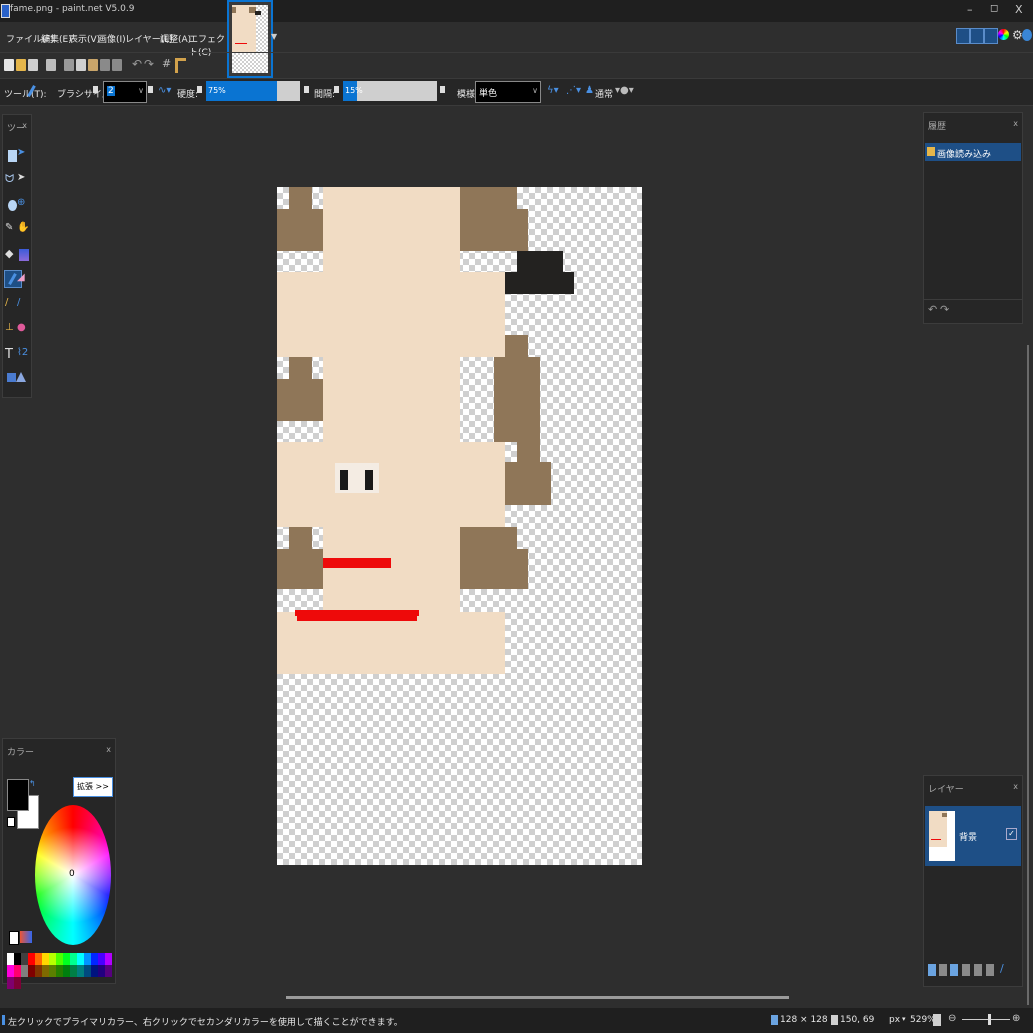 This screenshot has width=1033, height=1033. I want to click on recolor-tool-icon: ●, so click(25, 330).